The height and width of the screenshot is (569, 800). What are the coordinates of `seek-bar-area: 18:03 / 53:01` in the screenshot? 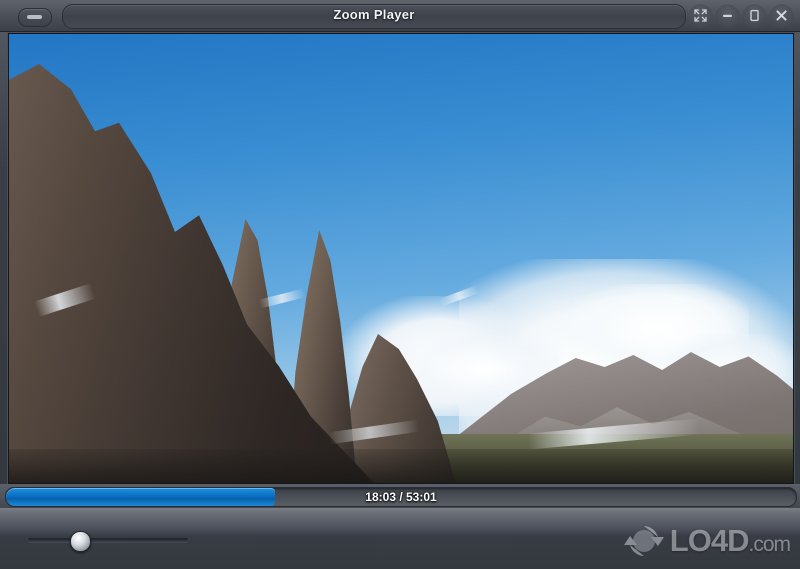 It's located at (400, 496).